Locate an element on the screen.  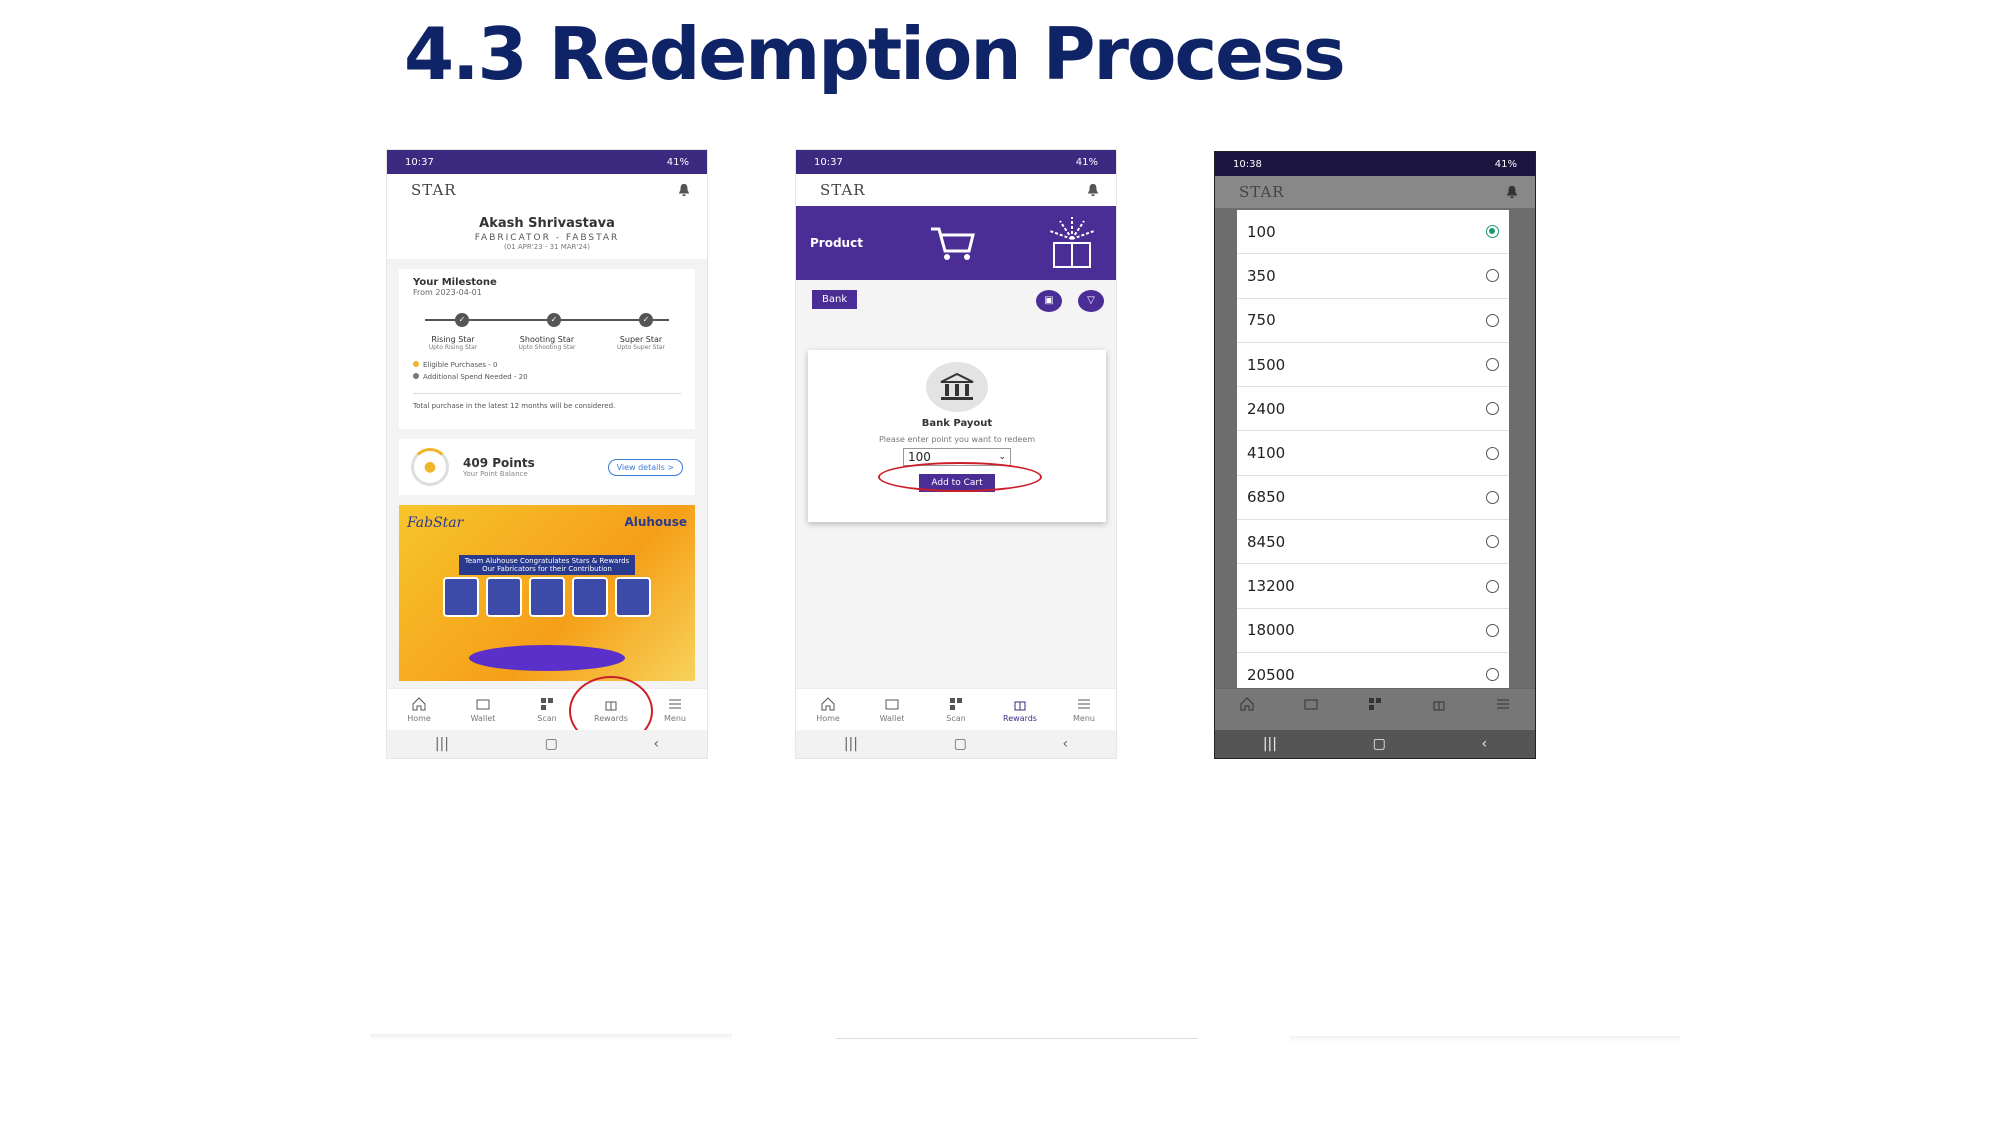
coin-icon: ● is located at coordinates (430, 467).